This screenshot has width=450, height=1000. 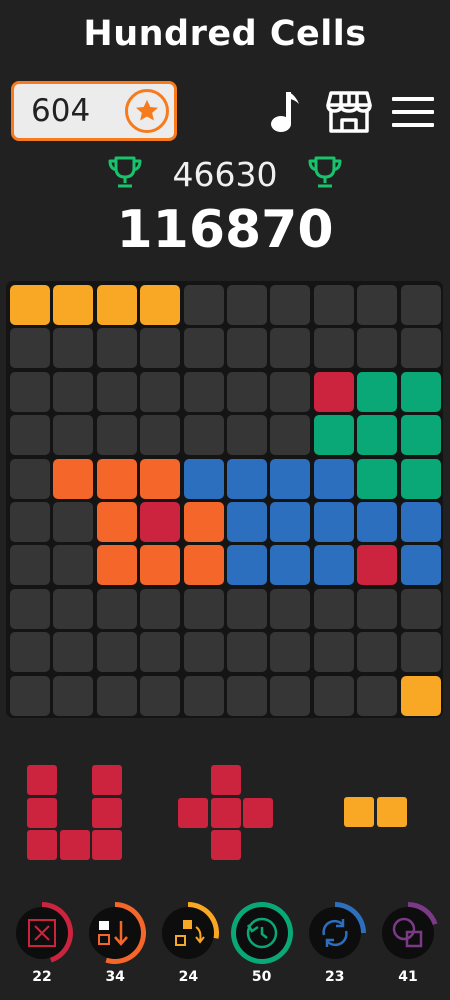 What do you see at coordinates (413, 114) in the screenshot?
I see `menu-icon` at bounding box center [413, 114].